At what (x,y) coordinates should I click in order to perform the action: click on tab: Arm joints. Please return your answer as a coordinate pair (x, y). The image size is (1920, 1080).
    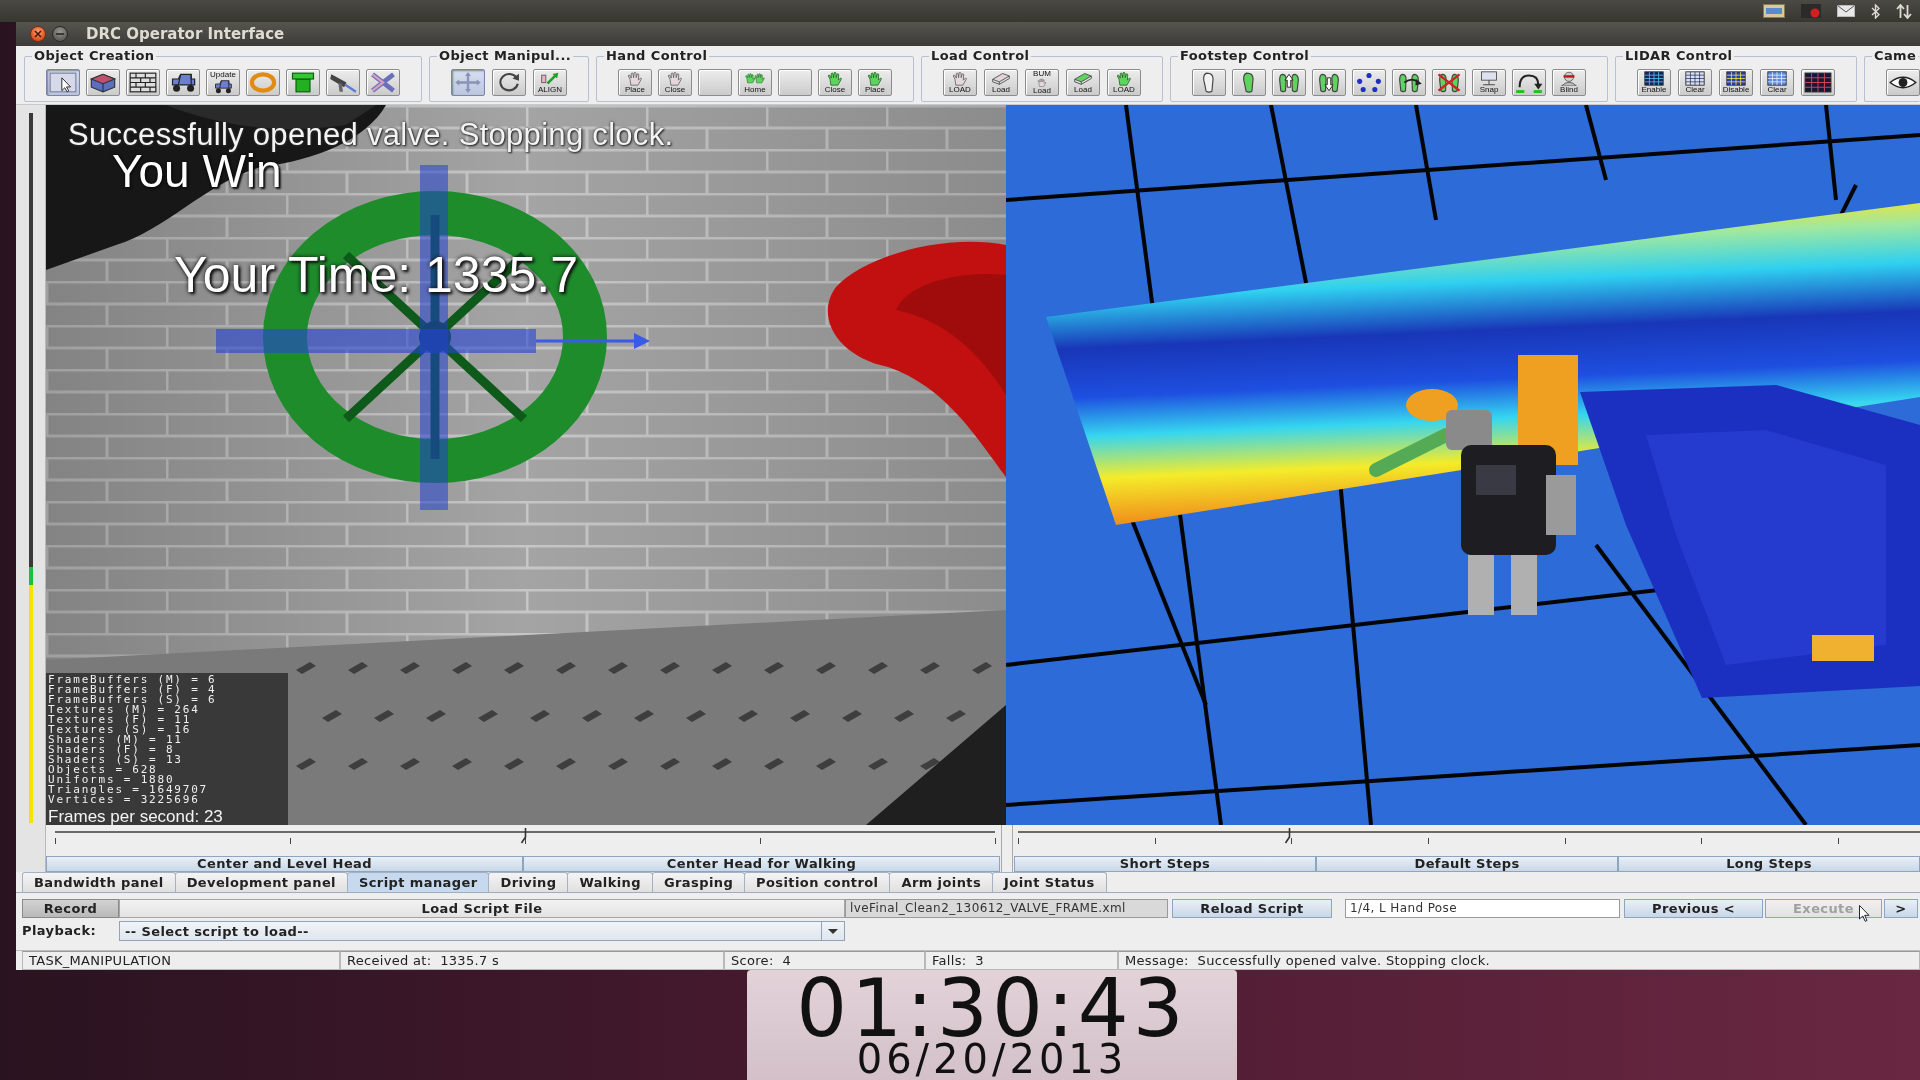
    Looking at the image, I should click on (941, 882).